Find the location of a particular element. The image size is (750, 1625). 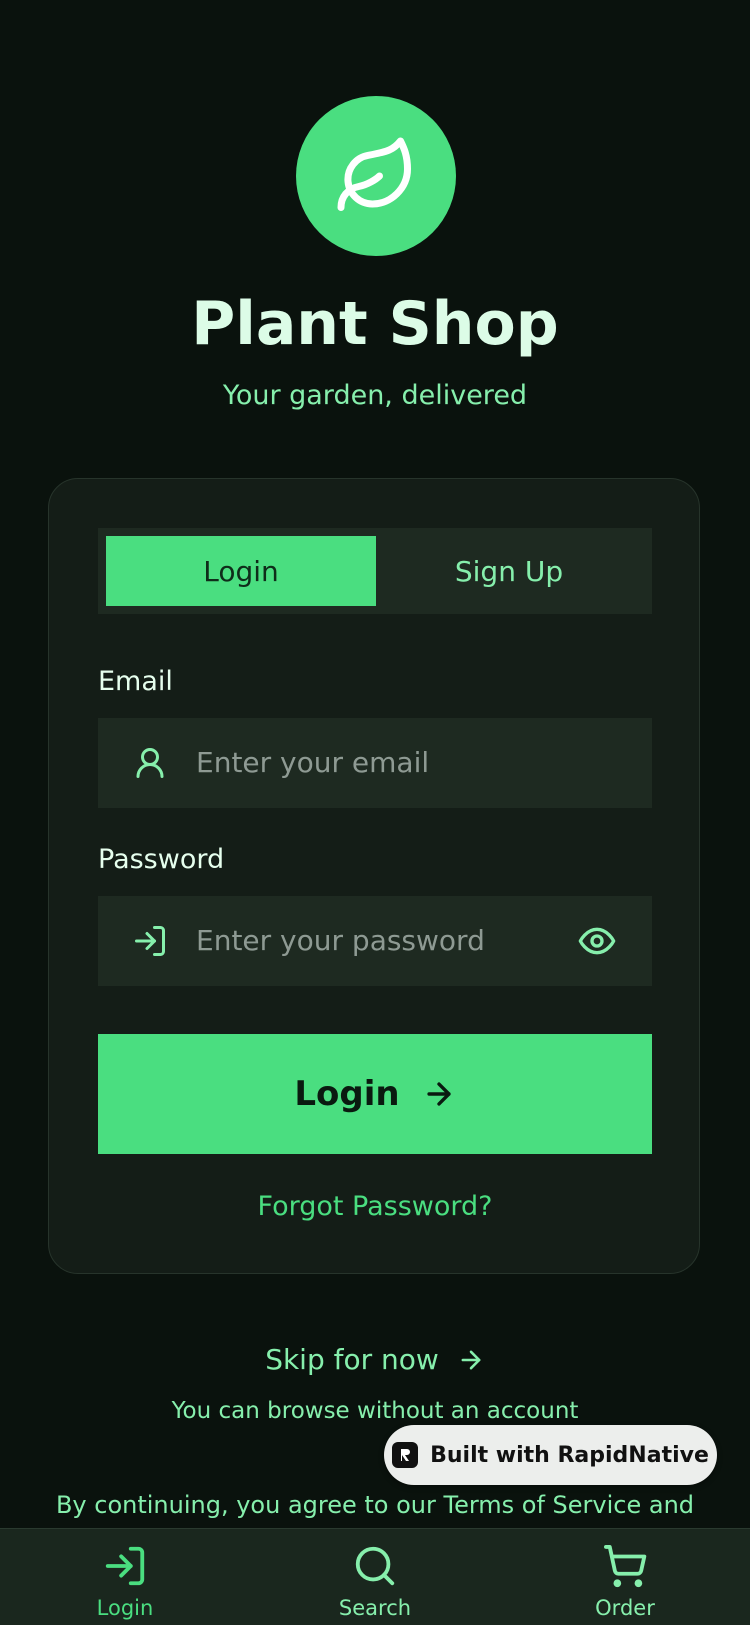

forgot-password-link: Forgot Password? is located at coordinates (375, 1207).